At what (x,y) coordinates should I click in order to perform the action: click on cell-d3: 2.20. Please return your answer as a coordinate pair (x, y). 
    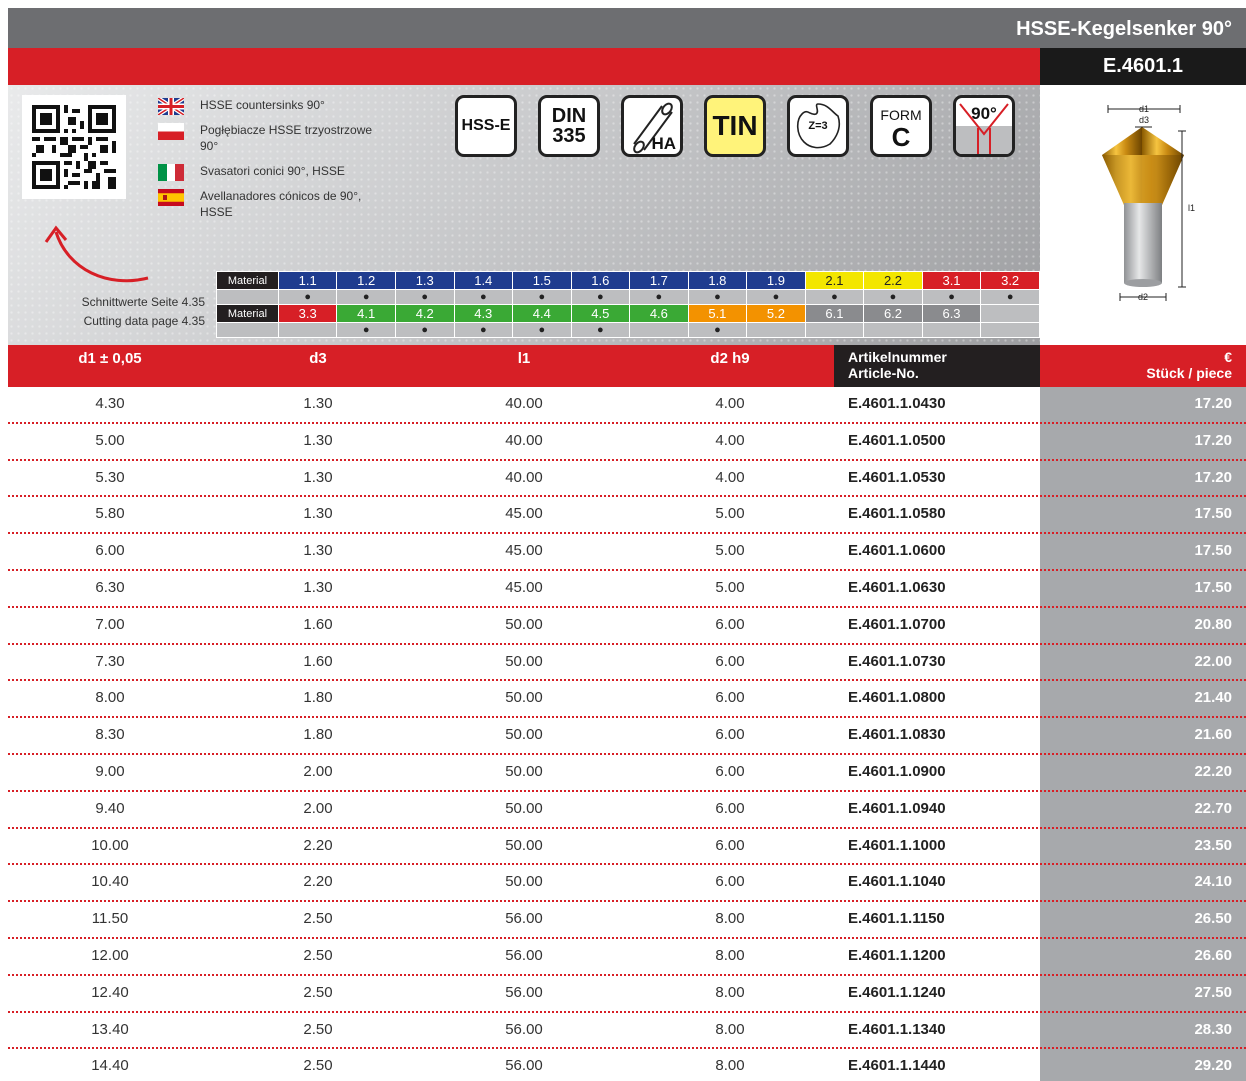
    Looking at the image, I should click on (318, 845).